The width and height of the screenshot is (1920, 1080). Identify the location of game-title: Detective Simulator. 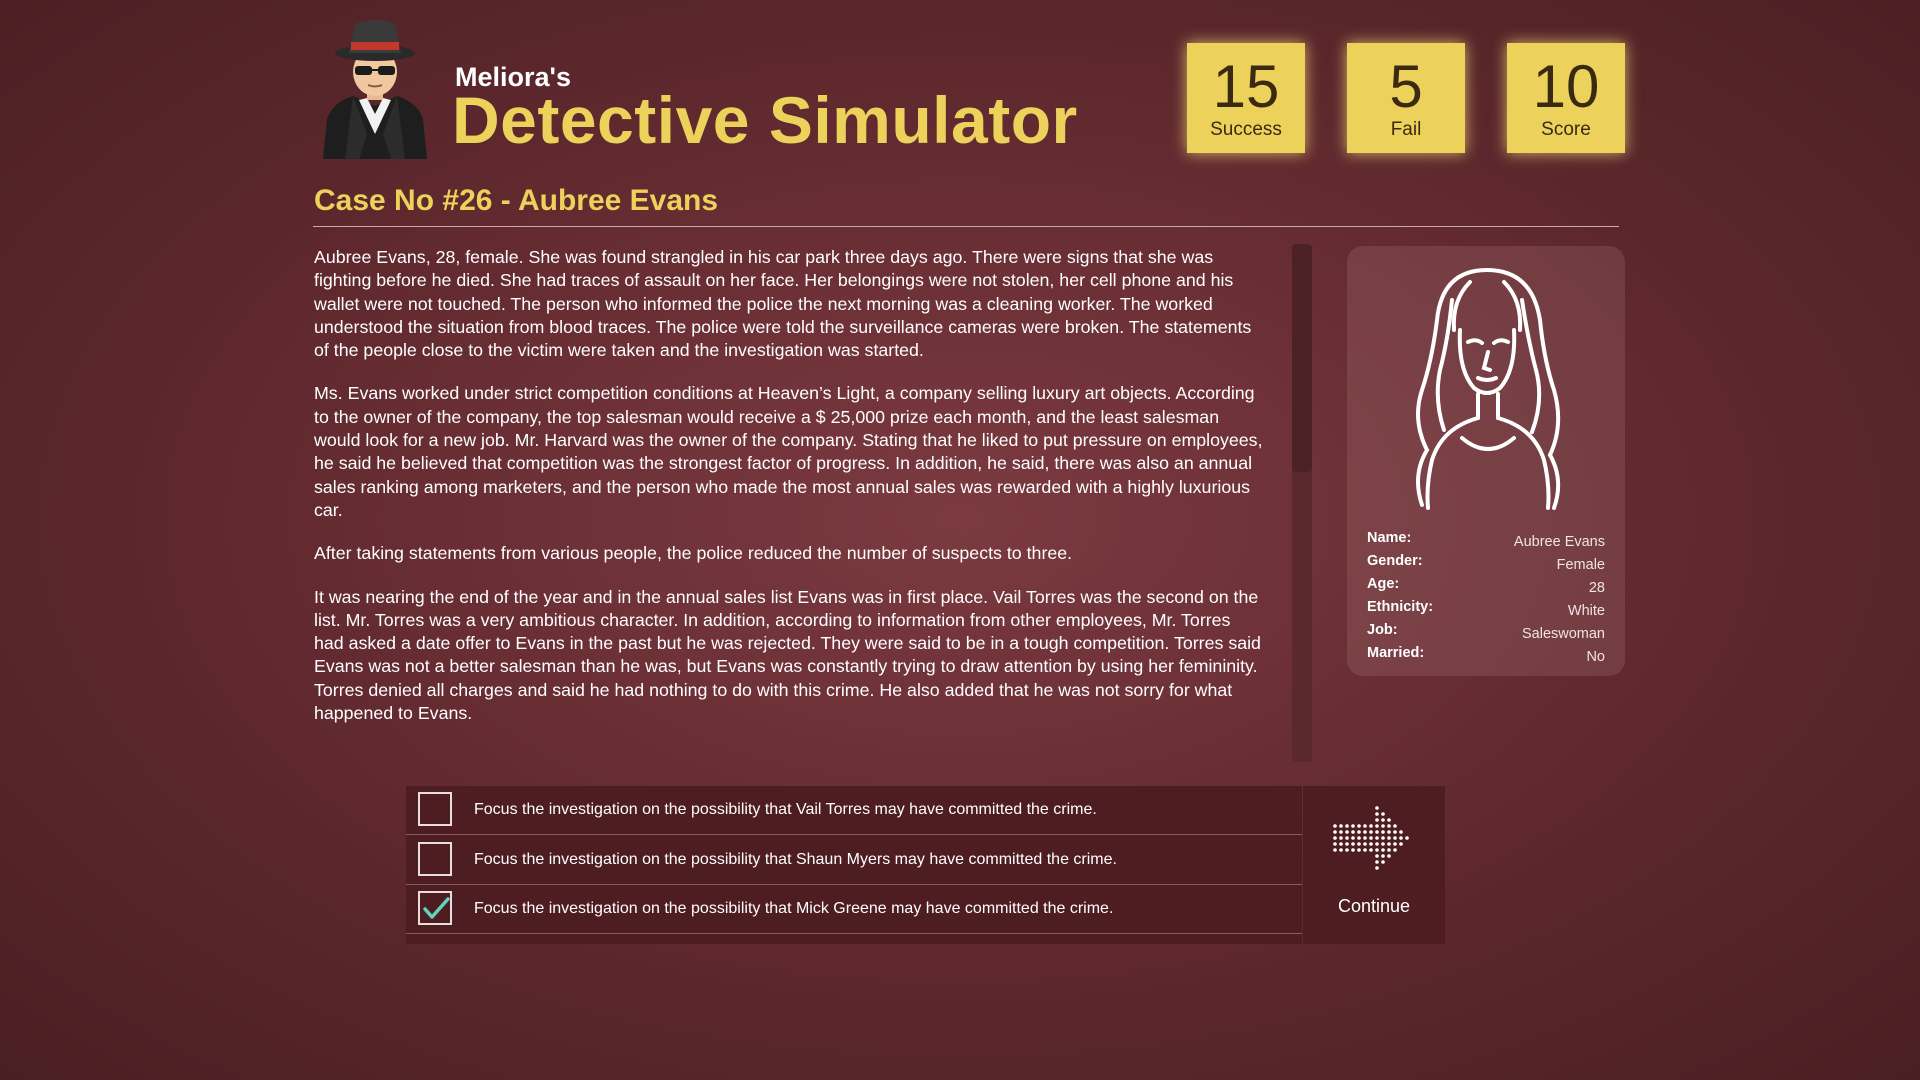
(765, 120).